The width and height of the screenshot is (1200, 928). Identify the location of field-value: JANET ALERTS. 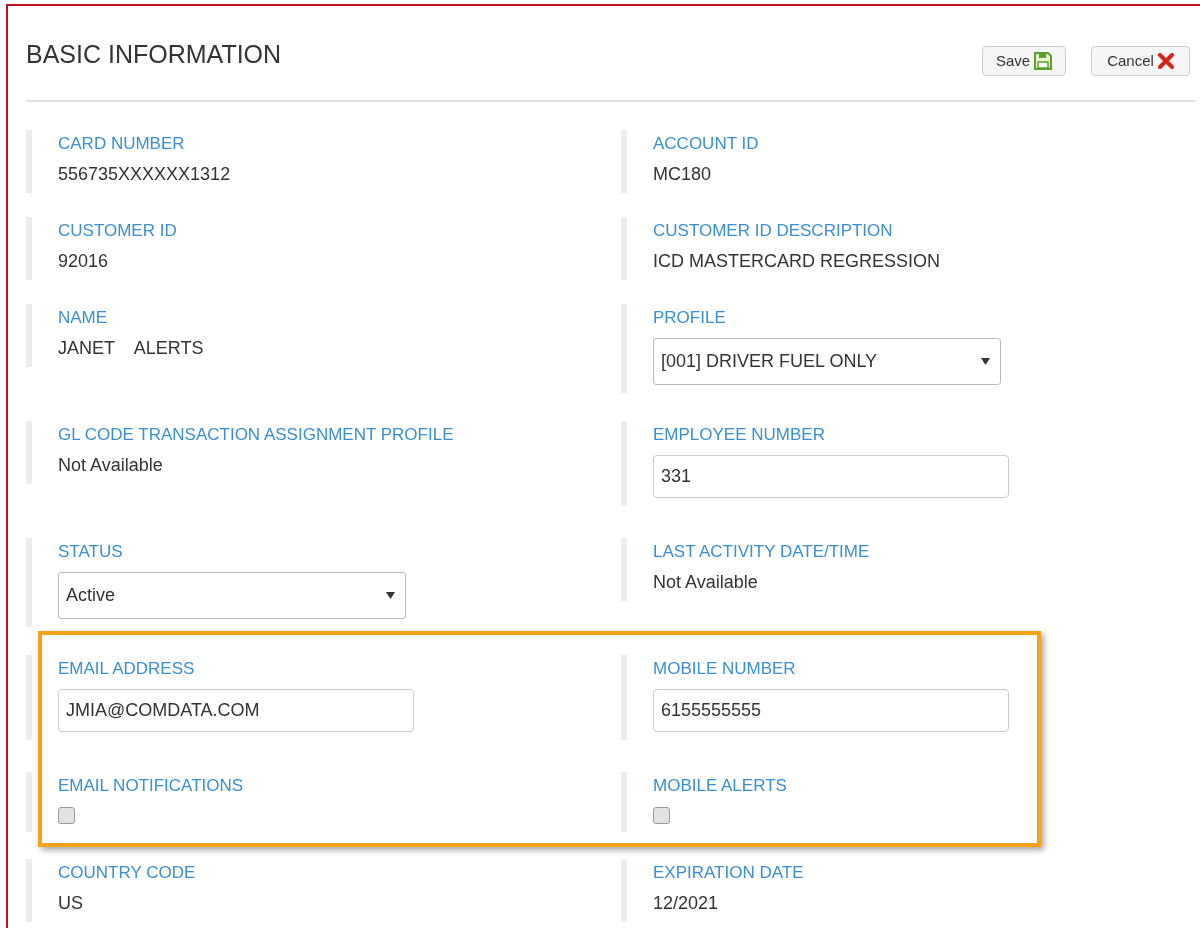
(131, 348).